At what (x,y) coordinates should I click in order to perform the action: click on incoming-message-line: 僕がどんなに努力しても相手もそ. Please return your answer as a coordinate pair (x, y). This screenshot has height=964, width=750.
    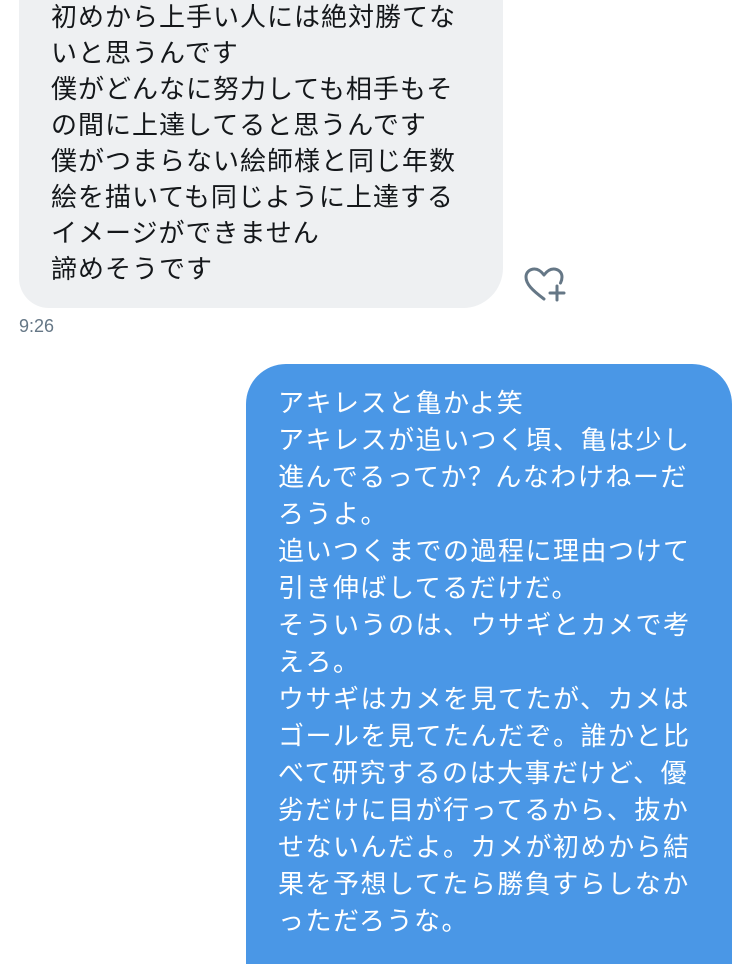
    Looking at the image, I should click on (252, 90).